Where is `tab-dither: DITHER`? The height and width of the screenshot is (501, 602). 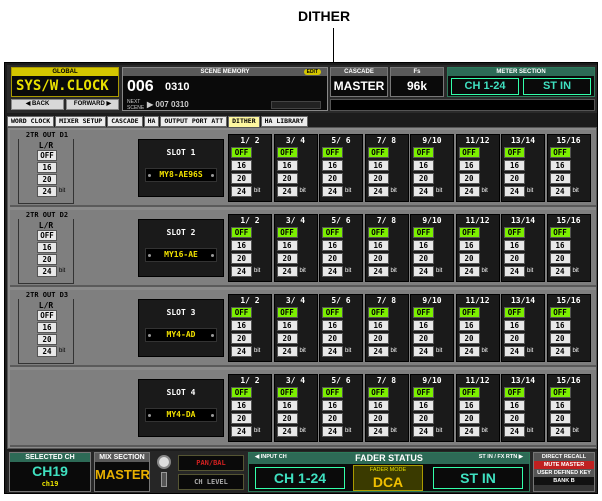
tab-dither: DITHER is located at coordinates (244, 121).